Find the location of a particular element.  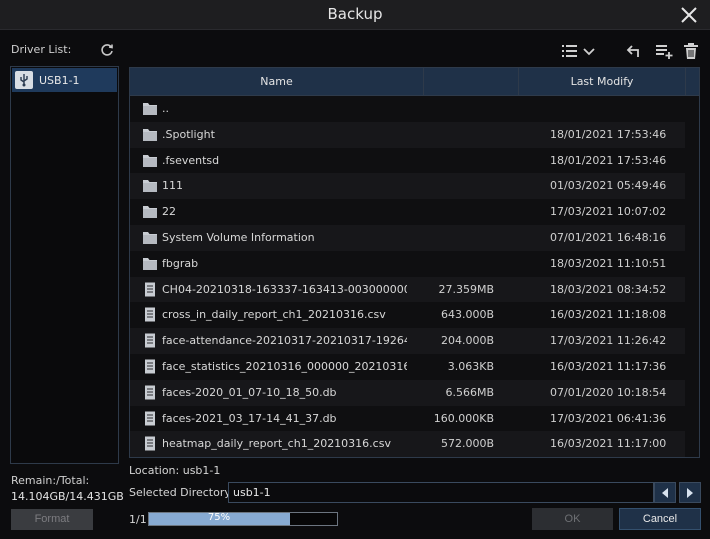

driver-list-label: Driver List: is located at coordinates (41, 49).